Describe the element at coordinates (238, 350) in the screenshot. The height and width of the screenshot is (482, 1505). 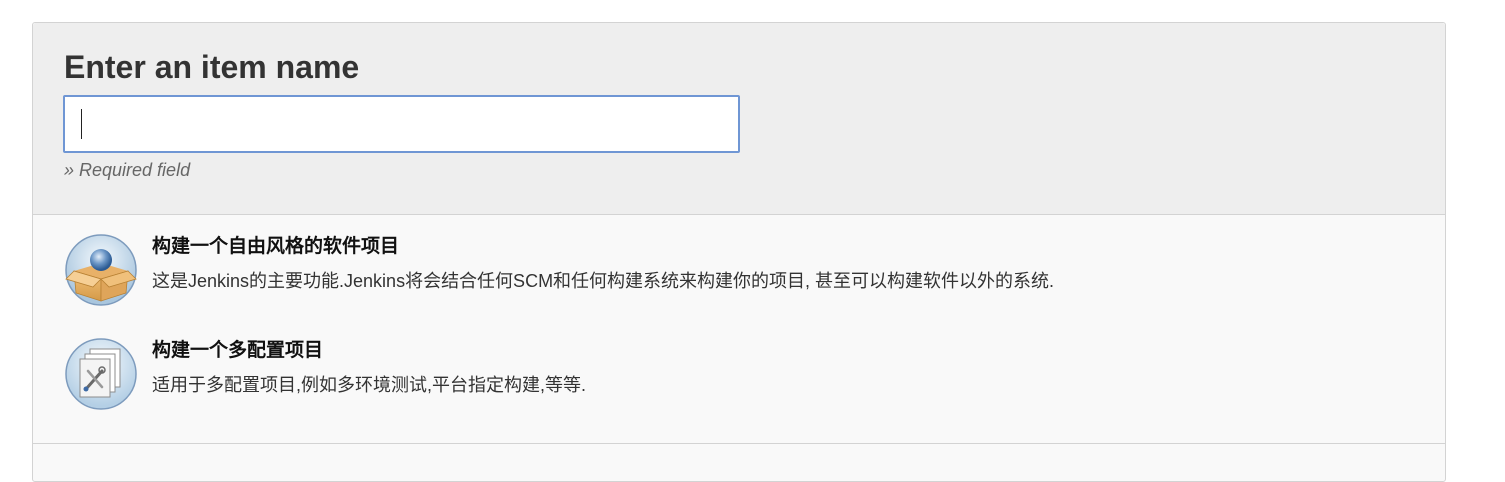
I see `item-type-title: 构建一个多配置项目` at that location.